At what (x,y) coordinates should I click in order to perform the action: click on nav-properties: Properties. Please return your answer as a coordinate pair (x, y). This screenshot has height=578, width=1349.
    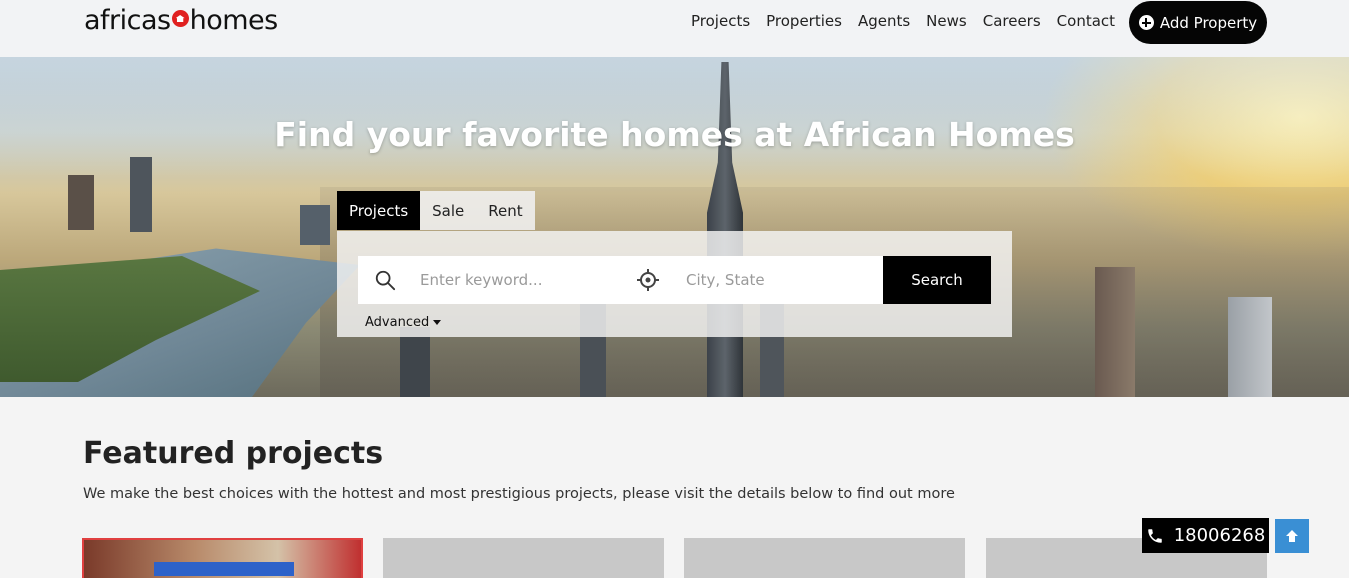
    Looking at the image, I should click on (804, 21).